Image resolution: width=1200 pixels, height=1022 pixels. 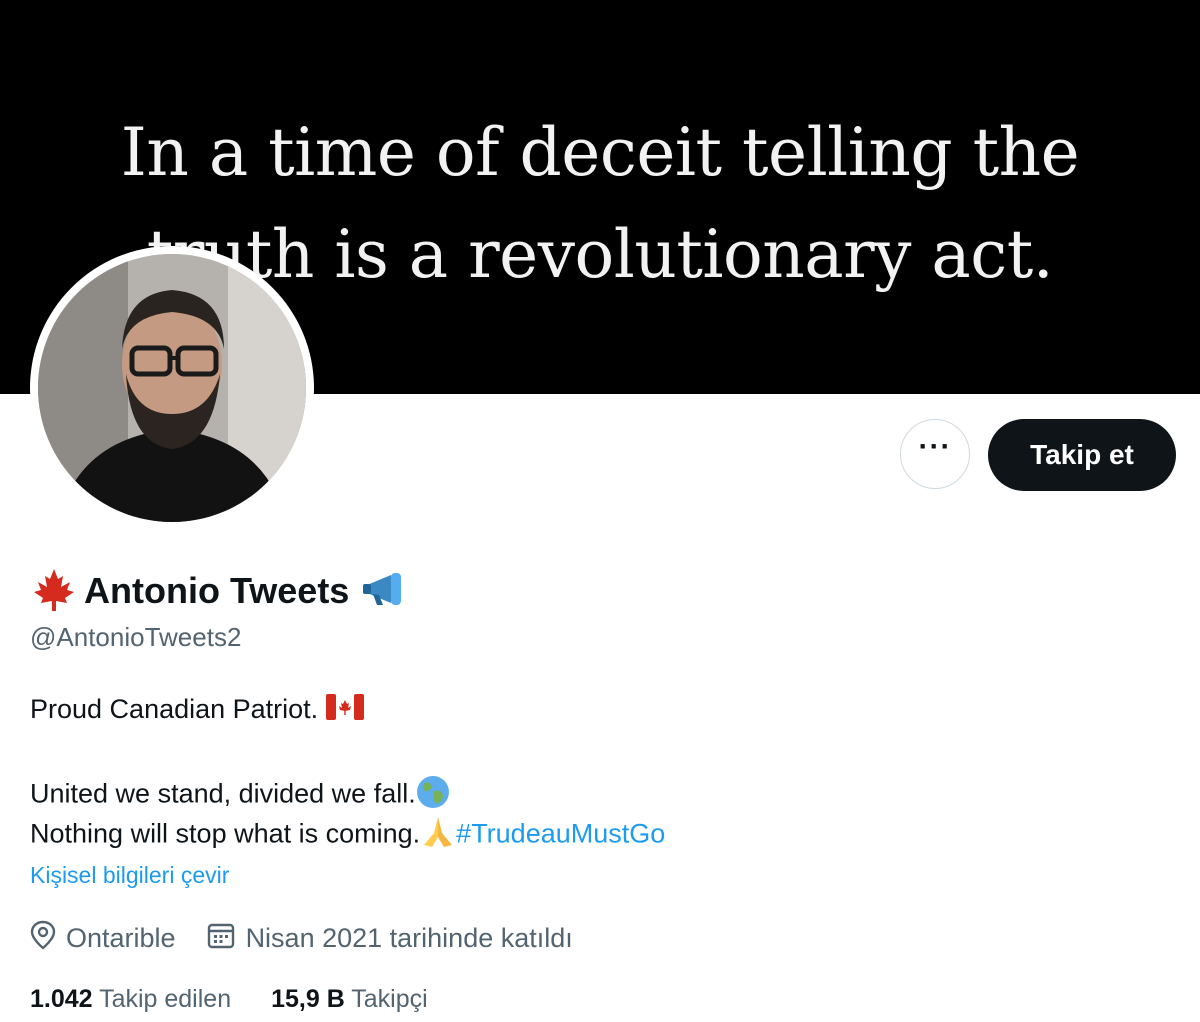 I want to click on following-label: Takip edilen, so click(x=165, y=999).